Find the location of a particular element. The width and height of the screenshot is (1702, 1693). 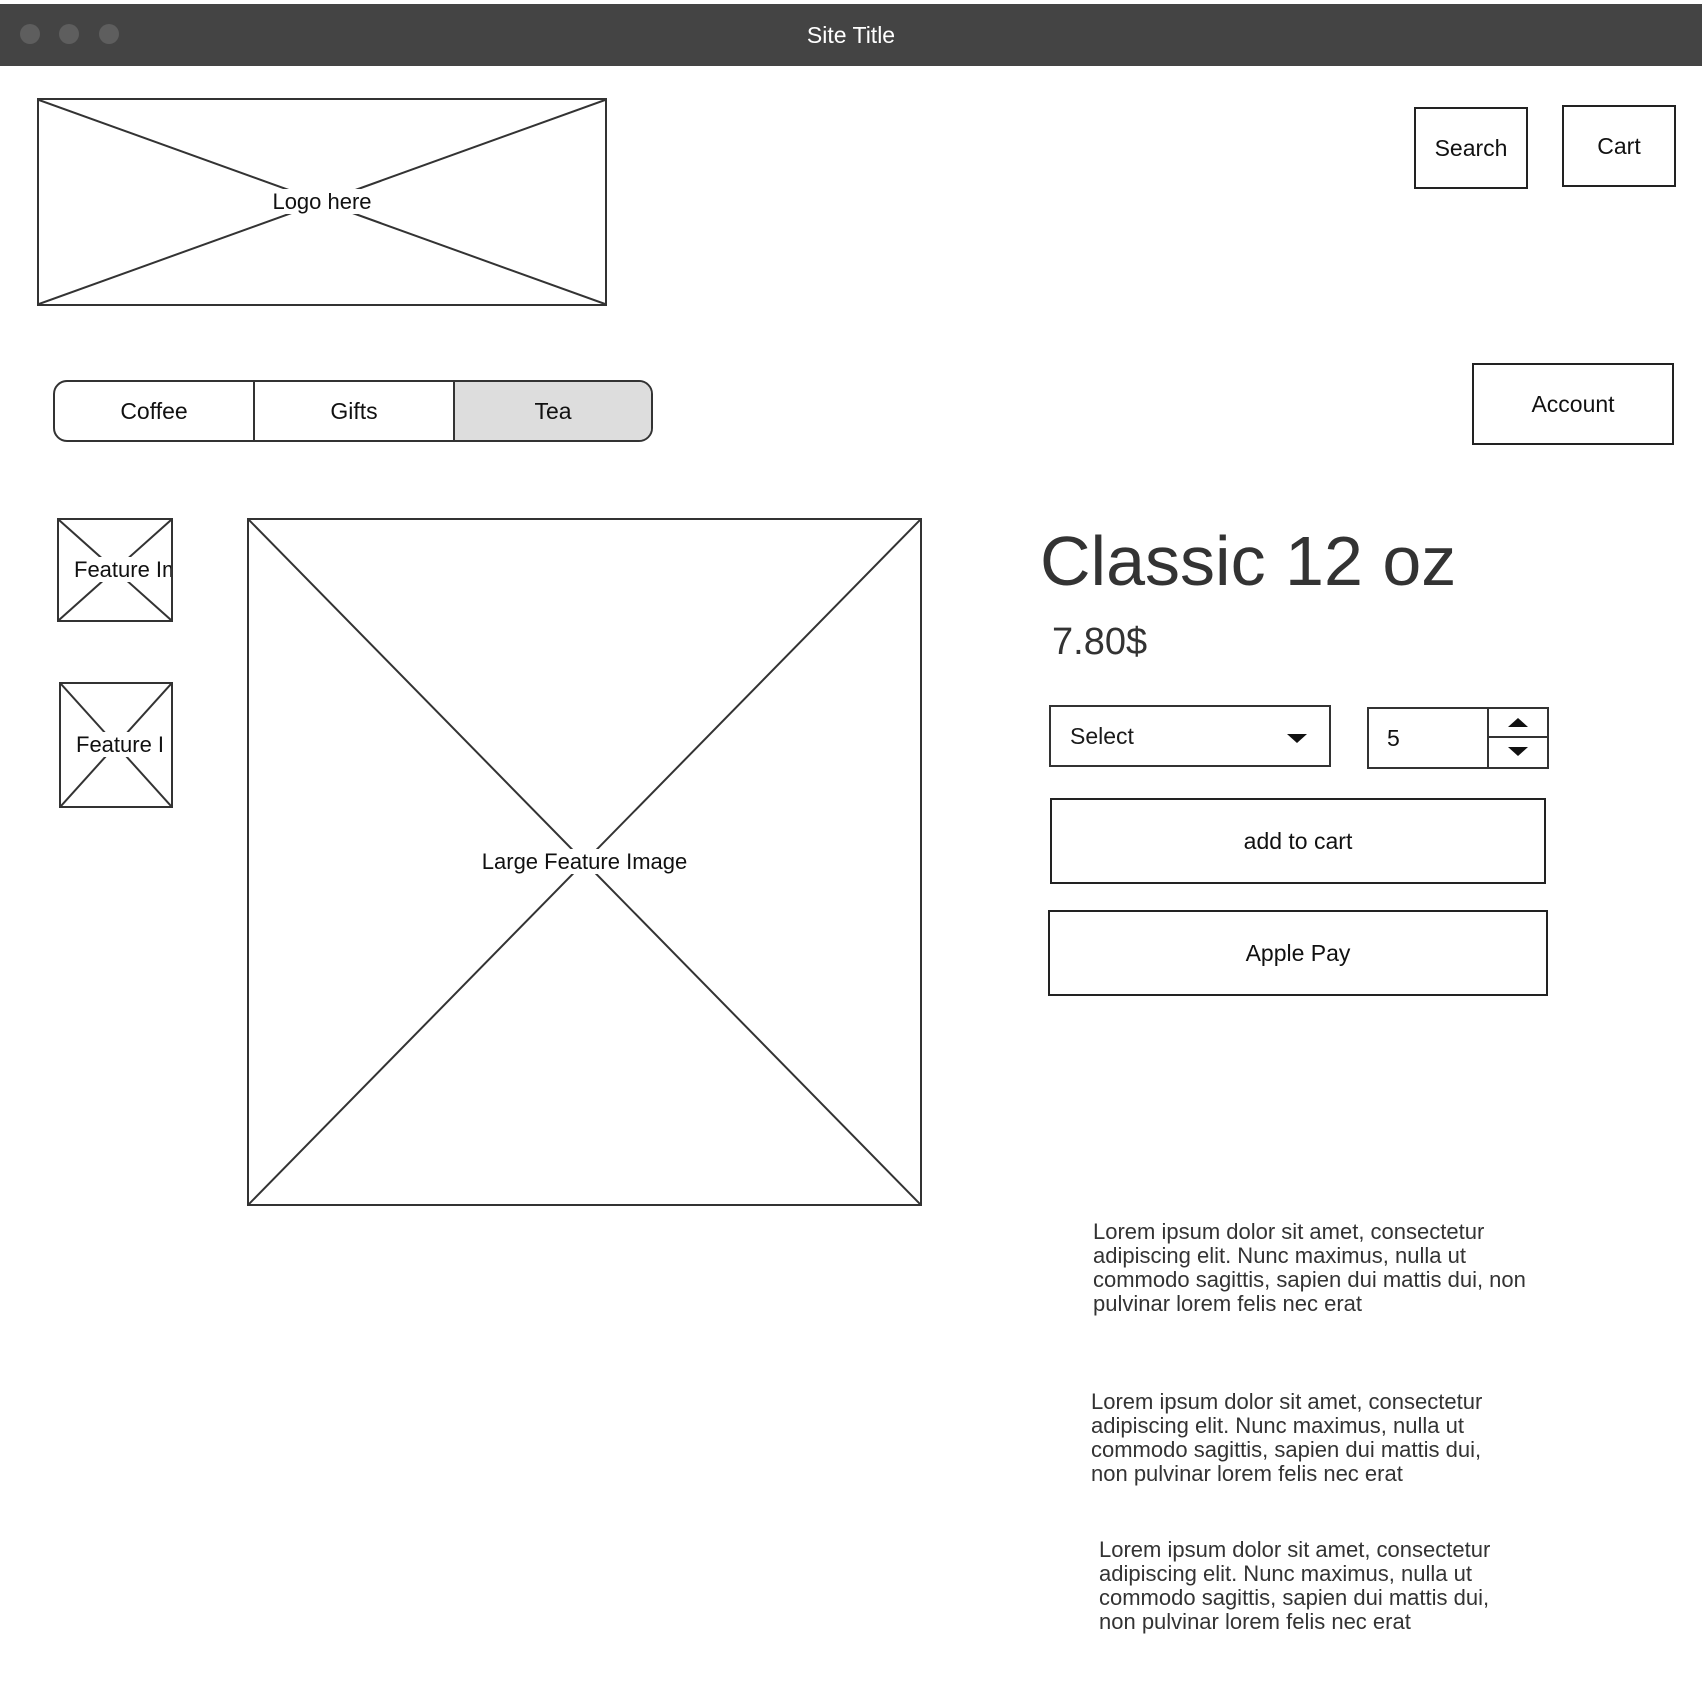

thumbnail-1: Feature Ima is located at coordinates (115, 570).